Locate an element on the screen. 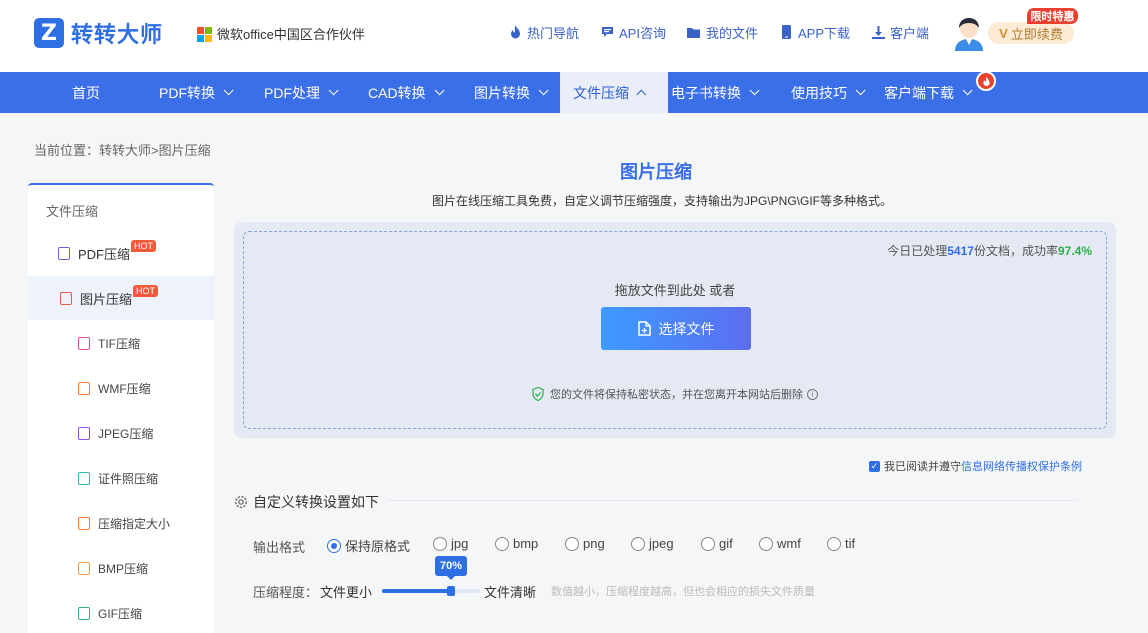  format-option-label: gif is located at coordinates (726, 543).